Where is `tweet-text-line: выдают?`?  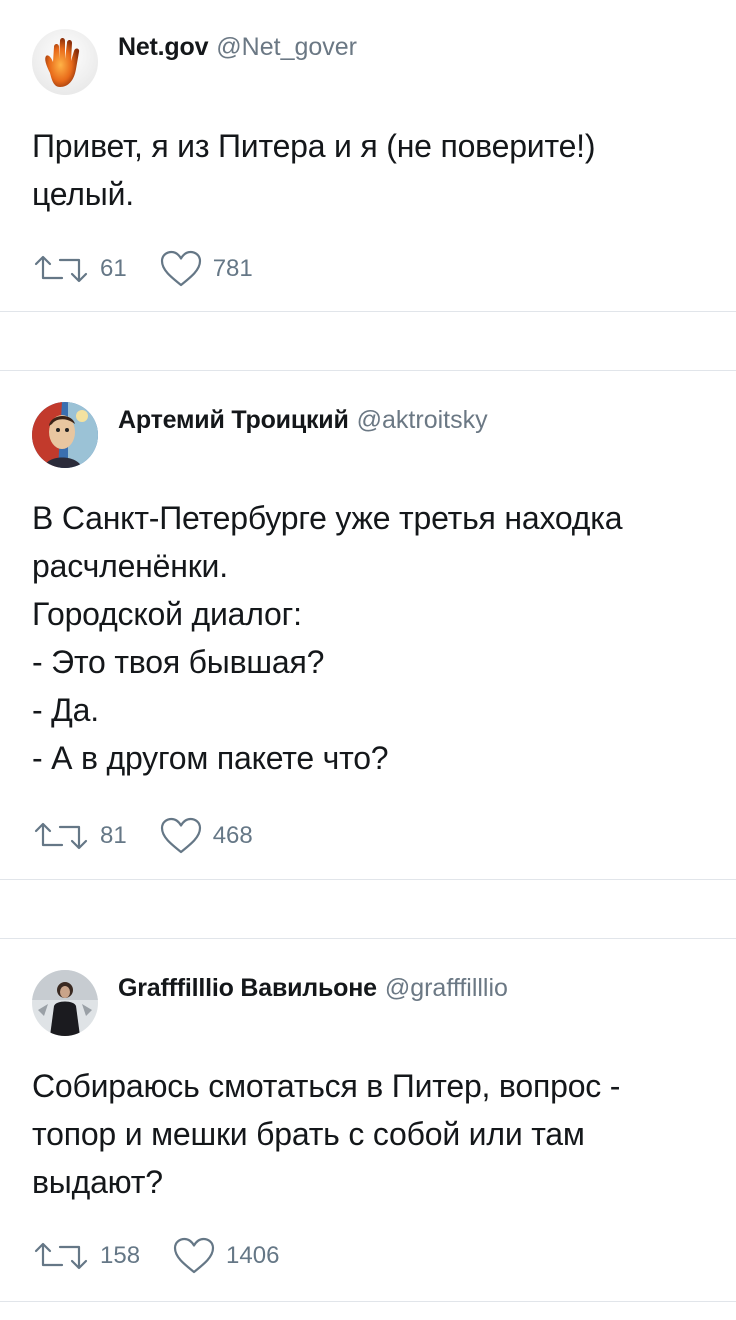
tweet-text-line: выдают? is located at coordinates (97, 1182).